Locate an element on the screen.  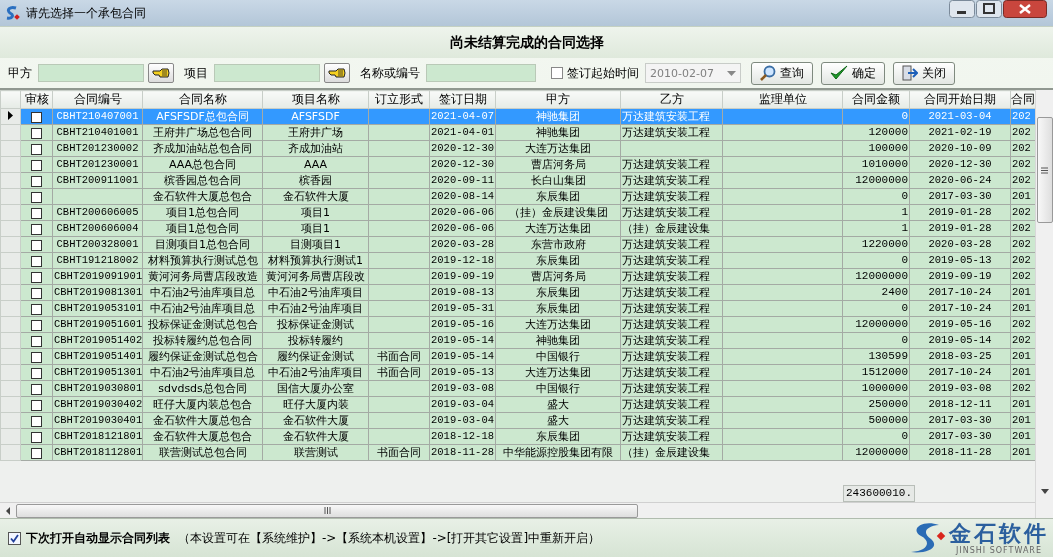
scroll-down-icon is located at coordinates (1044, 491).